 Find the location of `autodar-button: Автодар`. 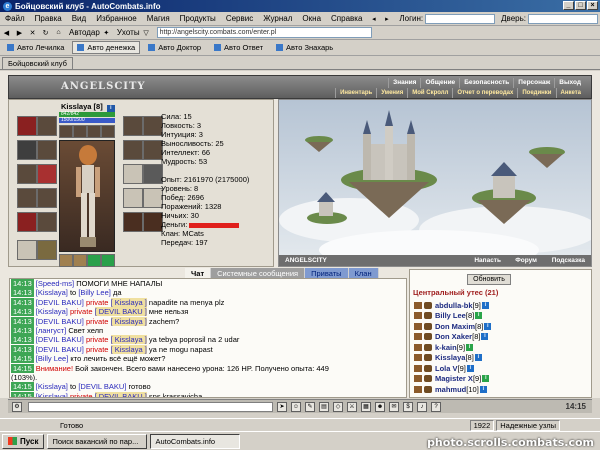

autodar-button: Автодар is located at coordinates (84, 32).